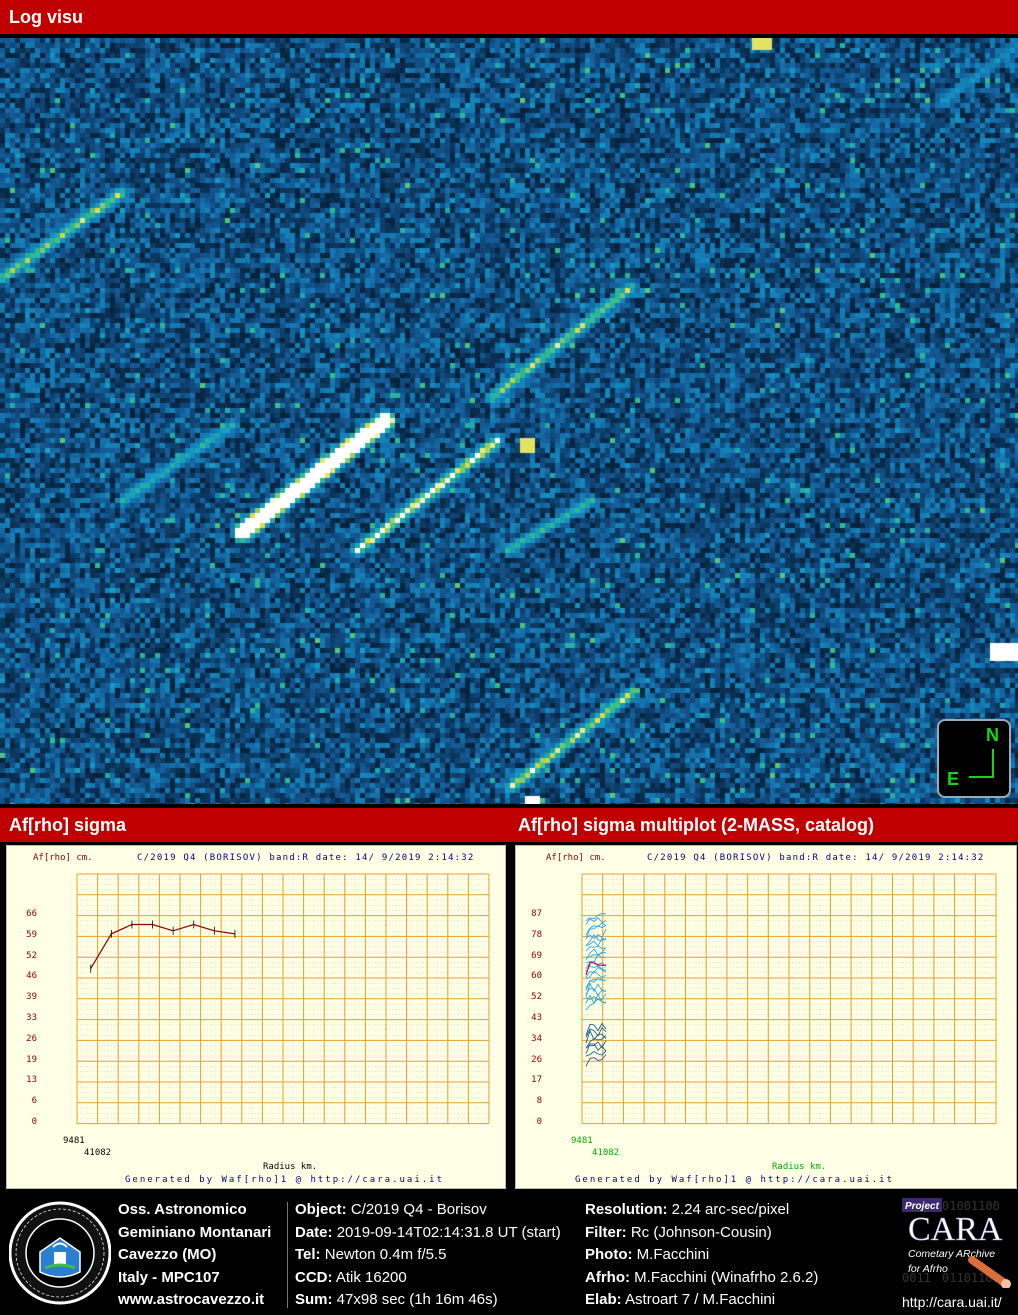 This screenshot has width=1018, height=1315. Describe the element at coordinates (195, 1232) in the screenshot. I see `observatory-line: Geminiano Montanari` at that location.